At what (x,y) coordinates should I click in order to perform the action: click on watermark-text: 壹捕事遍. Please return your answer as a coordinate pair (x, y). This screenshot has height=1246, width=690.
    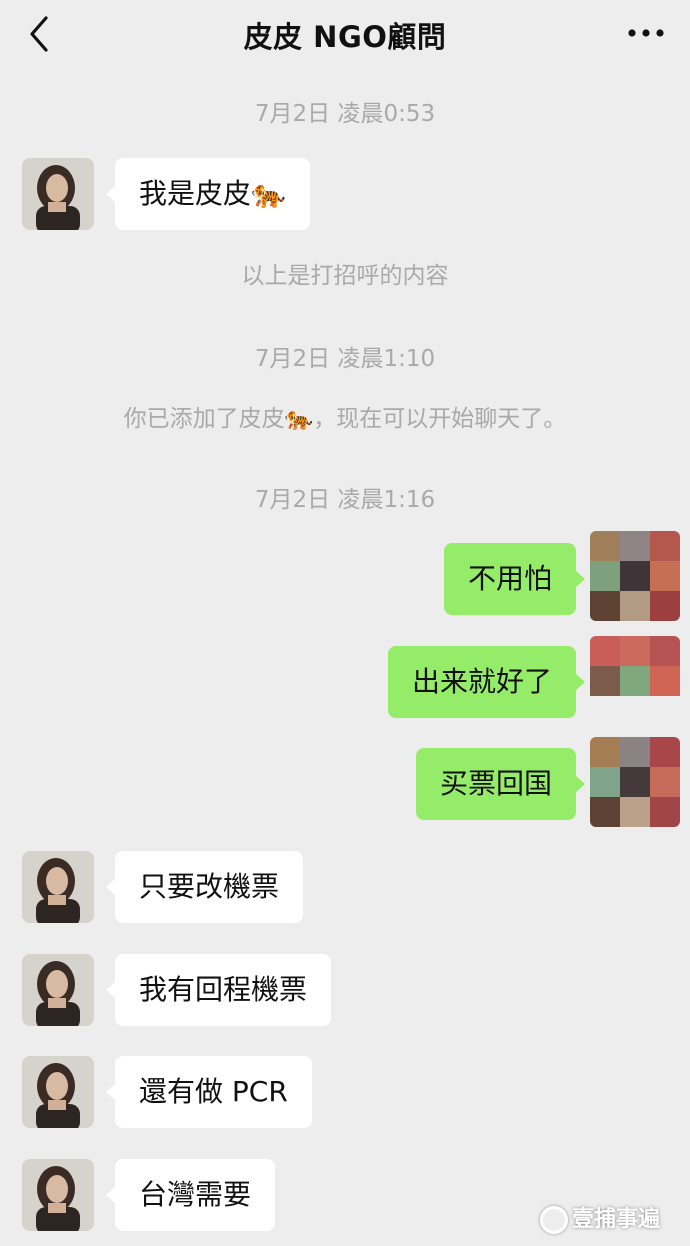
    Looking at the image, I should click on (616, 1219).